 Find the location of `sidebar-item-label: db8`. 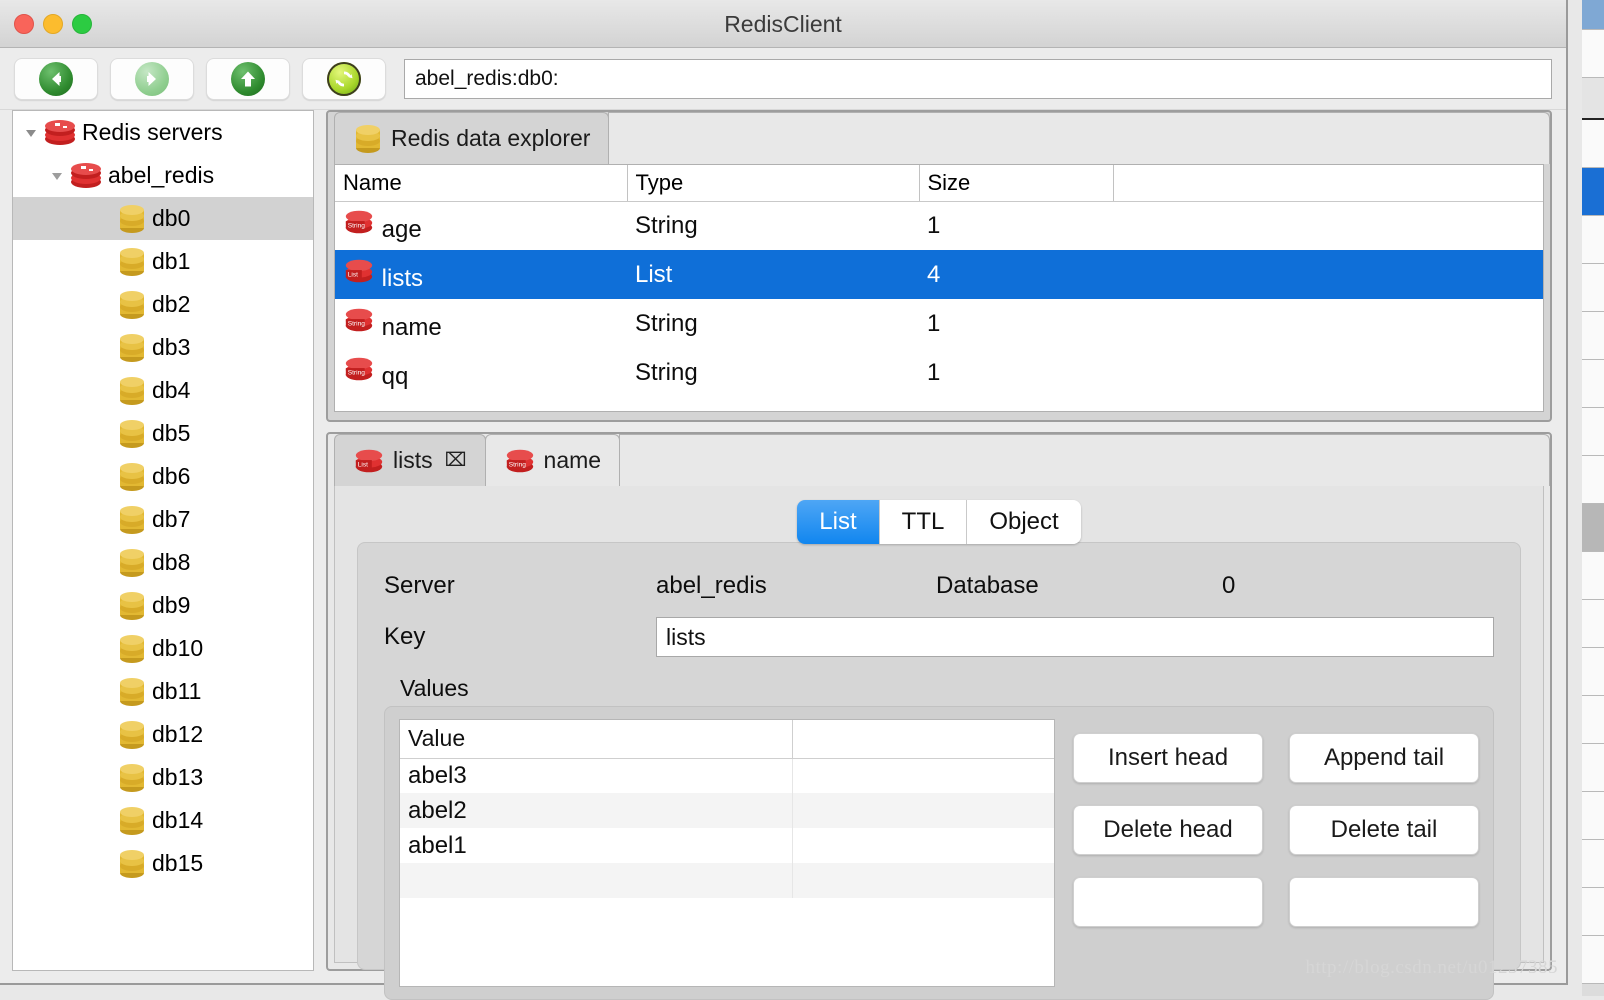

sidebar-item-label: db8 is located at coordinates (171, 562).